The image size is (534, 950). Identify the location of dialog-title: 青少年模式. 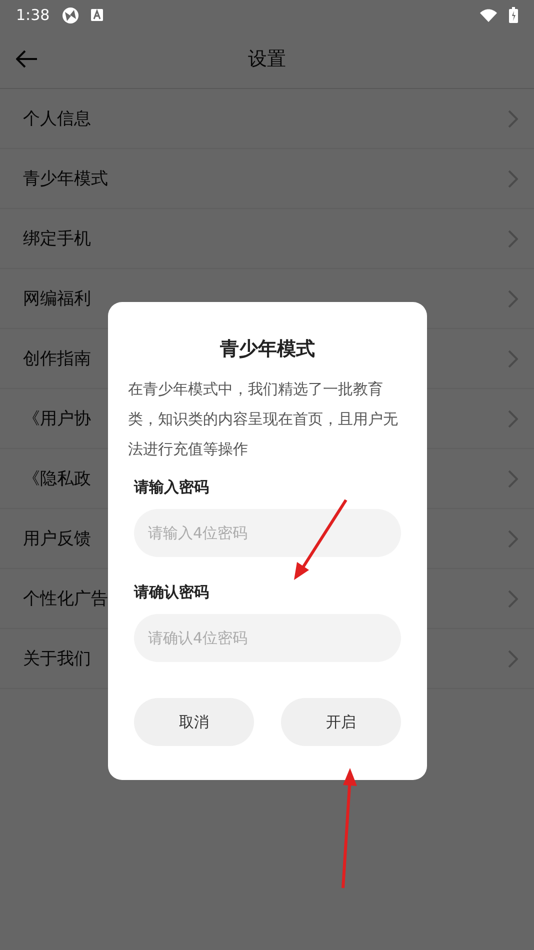
(267, 349).